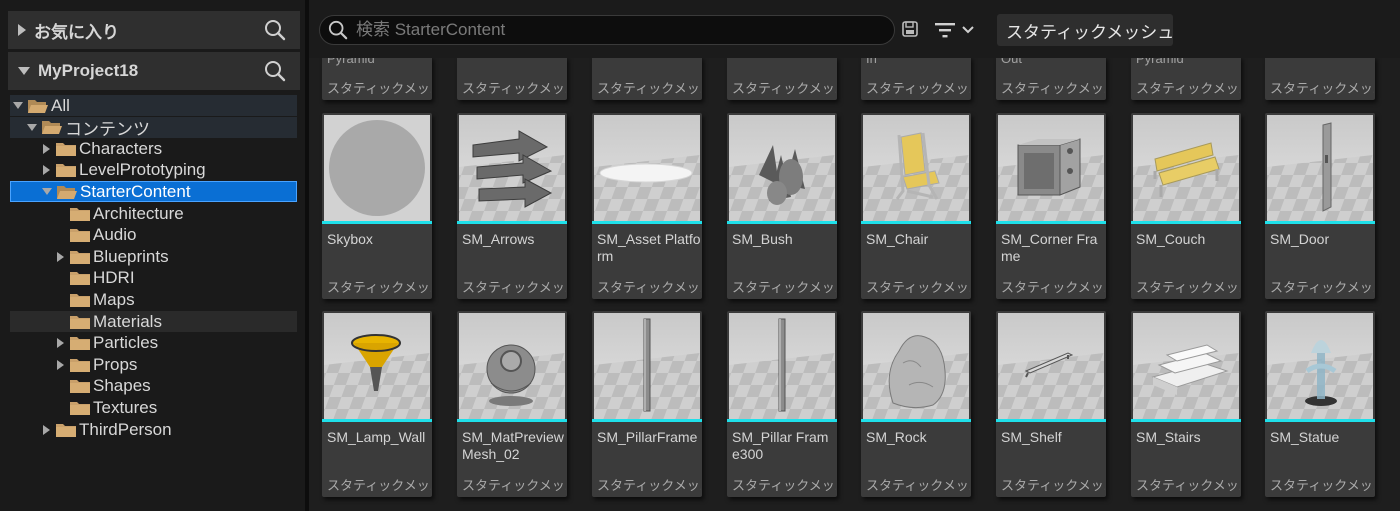 The width and height of the screenshot is (1400, 511). Describe the element at coordinates (956, 30) in the screenshot. I see `filter-dropdown` at that location.